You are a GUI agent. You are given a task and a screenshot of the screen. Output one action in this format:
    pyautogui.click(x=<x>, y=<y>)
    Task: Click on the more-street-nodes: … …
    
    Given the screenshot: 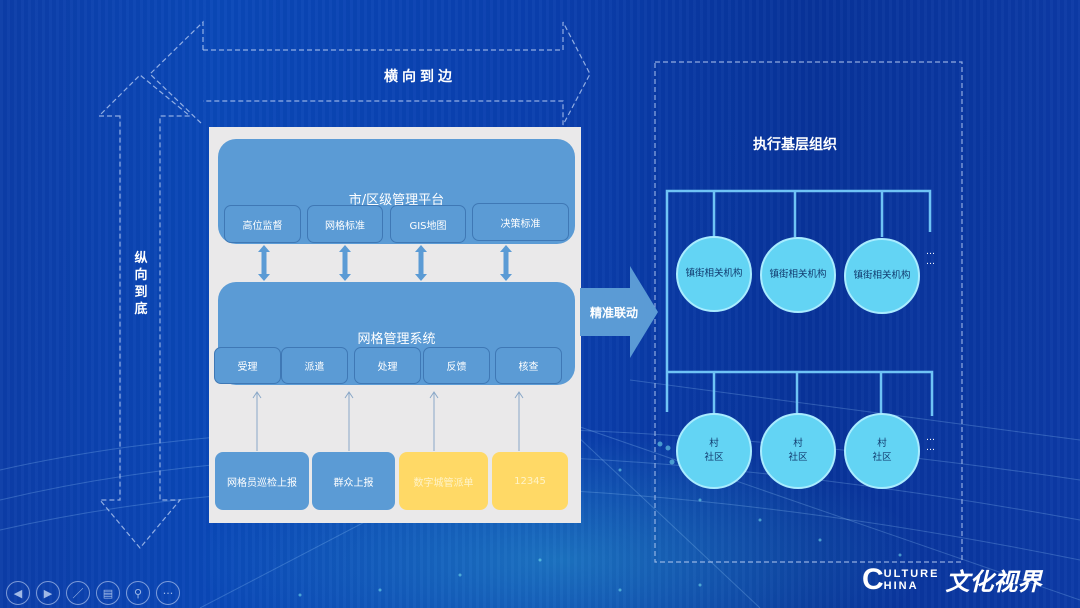 What is the action you would take?
    pyautogui.click(x=931, y=257)
    